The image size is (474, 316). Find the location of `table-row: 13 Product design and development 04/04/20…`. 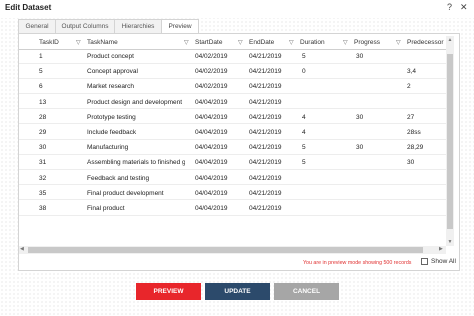

table-row: 13 Product design and development 04/04/20… is located at coordinates (234, 103).